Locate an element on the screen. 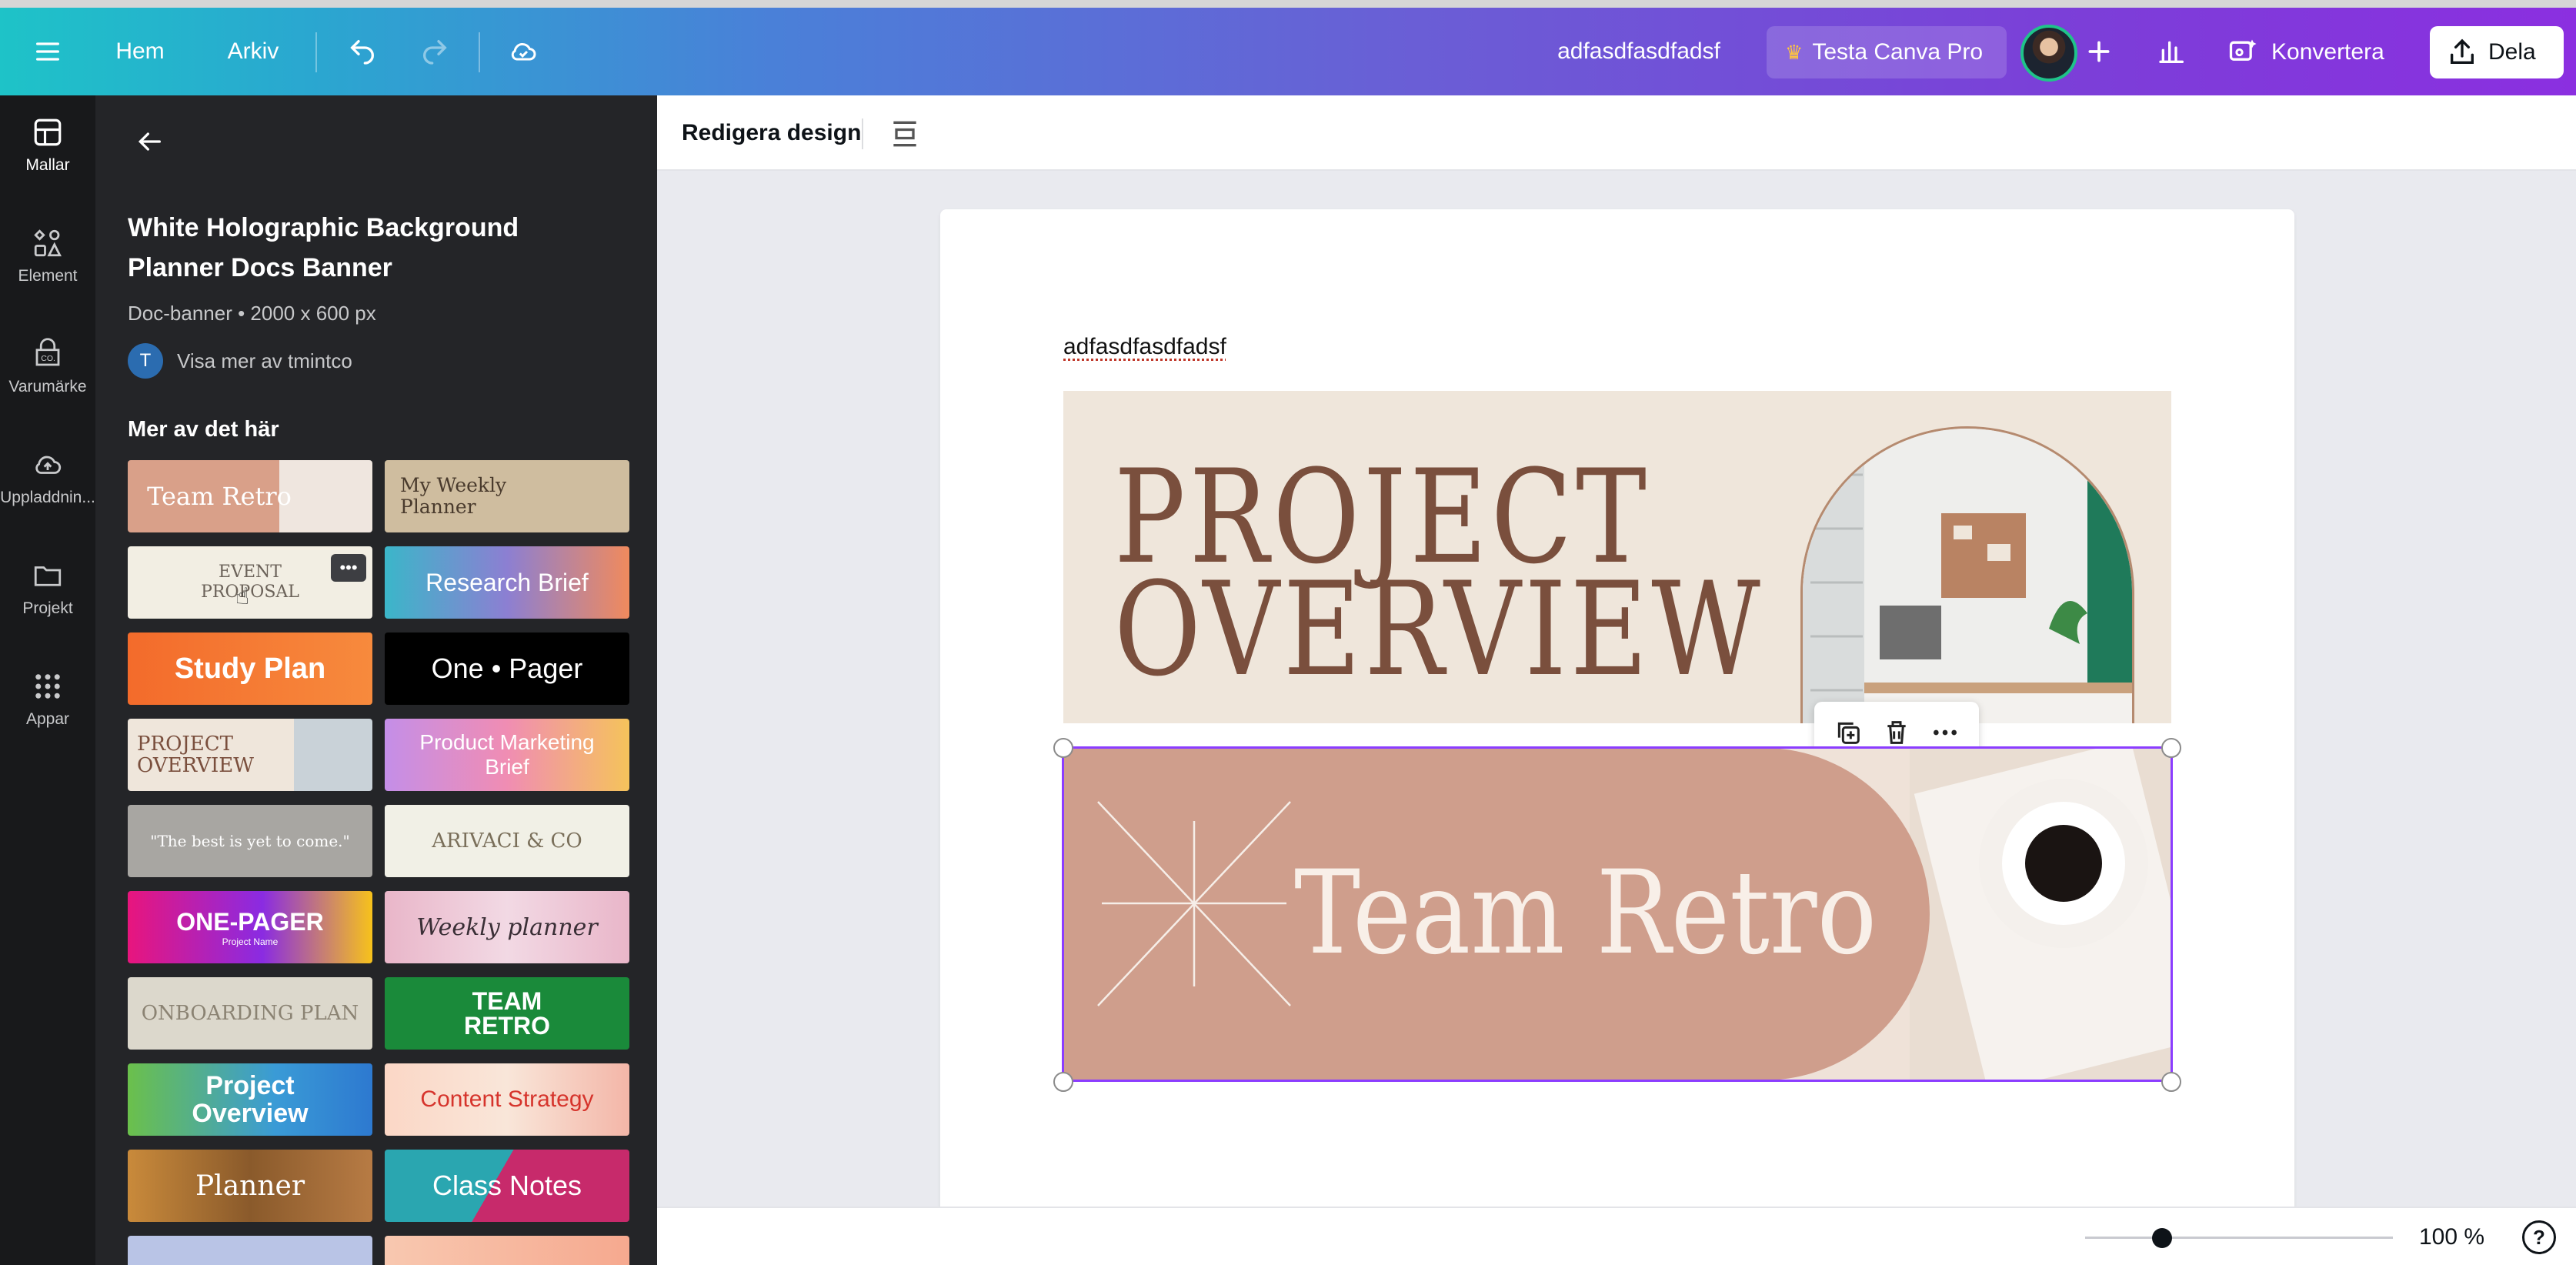 The width and height of the screenshot is (2576, 1265). author-avatar: T is located at coordinates (146, 361).